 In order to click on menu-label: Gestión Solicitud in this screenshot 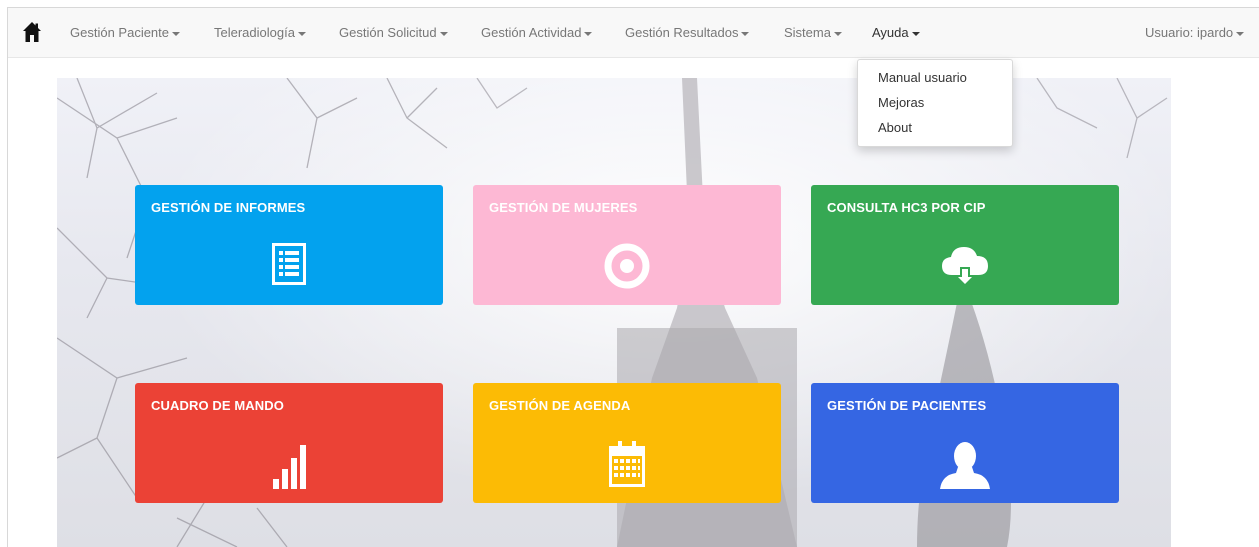, I will do `click(388, 32)`.